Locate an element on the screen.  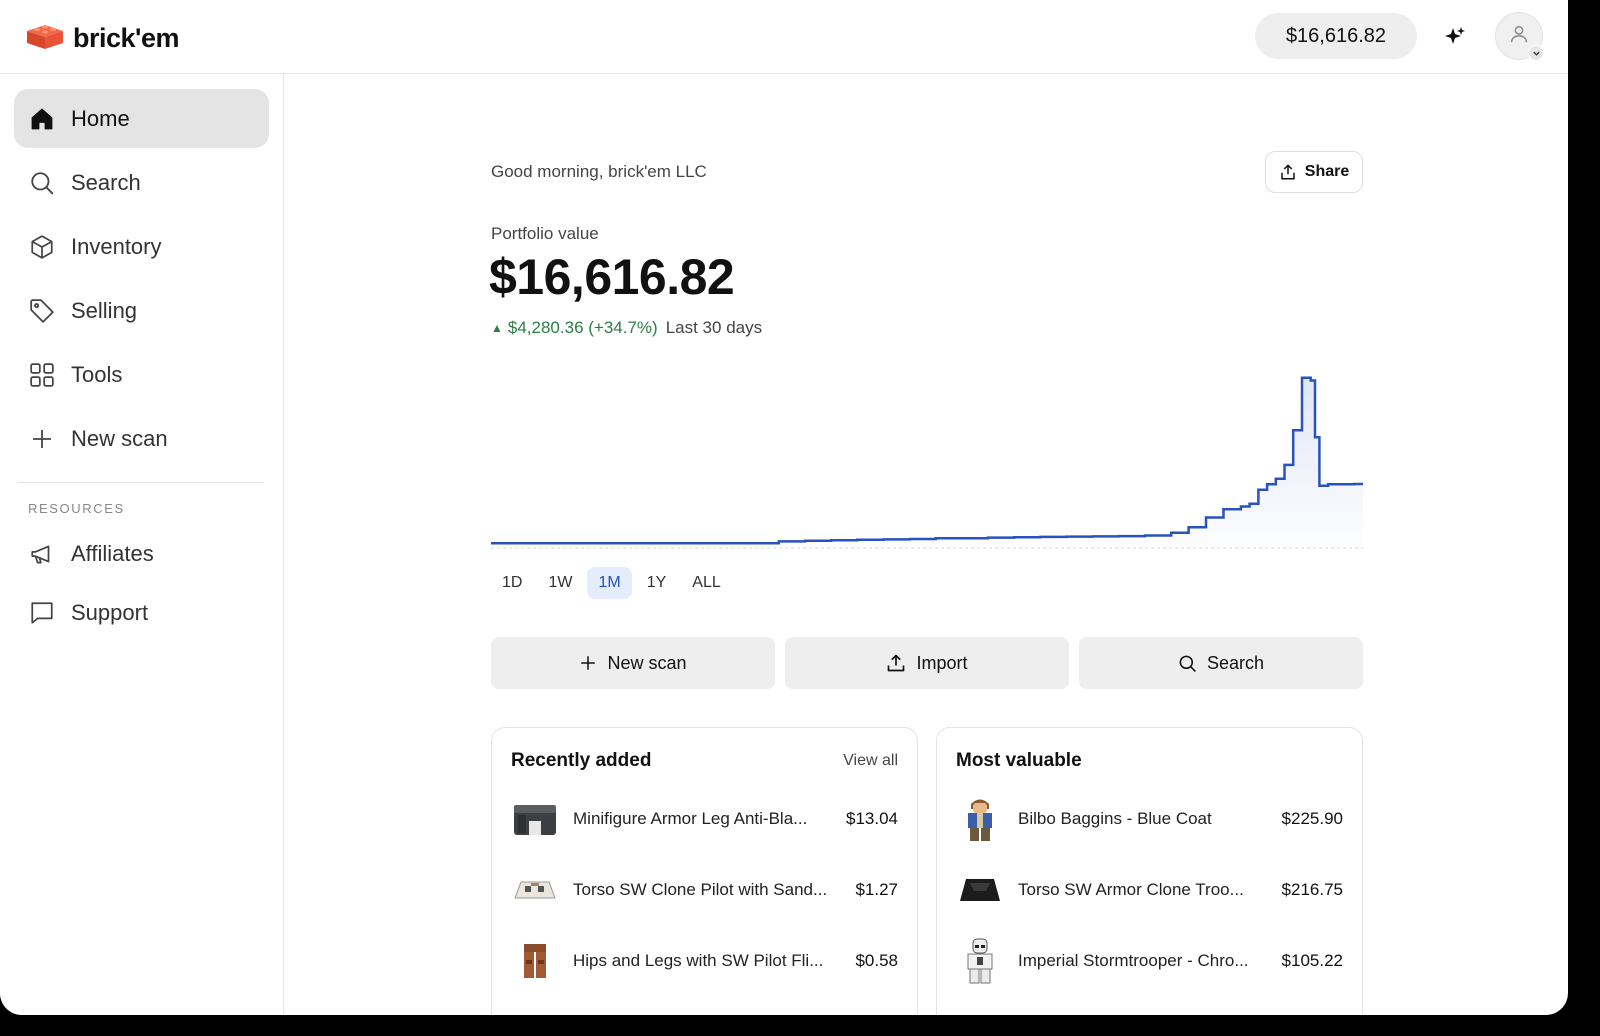
sidebar-item-label: Selling is located at coordinates (104, 310).